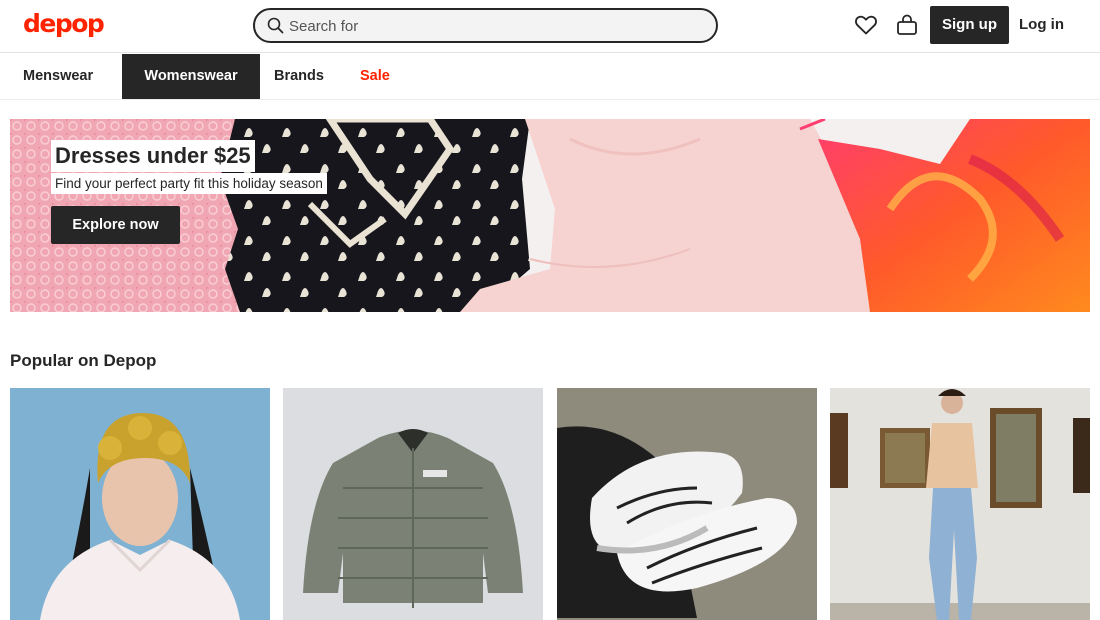 The width and height of the screenshot is (1100, 620). Describe the element at coordinates (969, 25) in the screenshot. I see `sign-up-button: Sign up` at that location.